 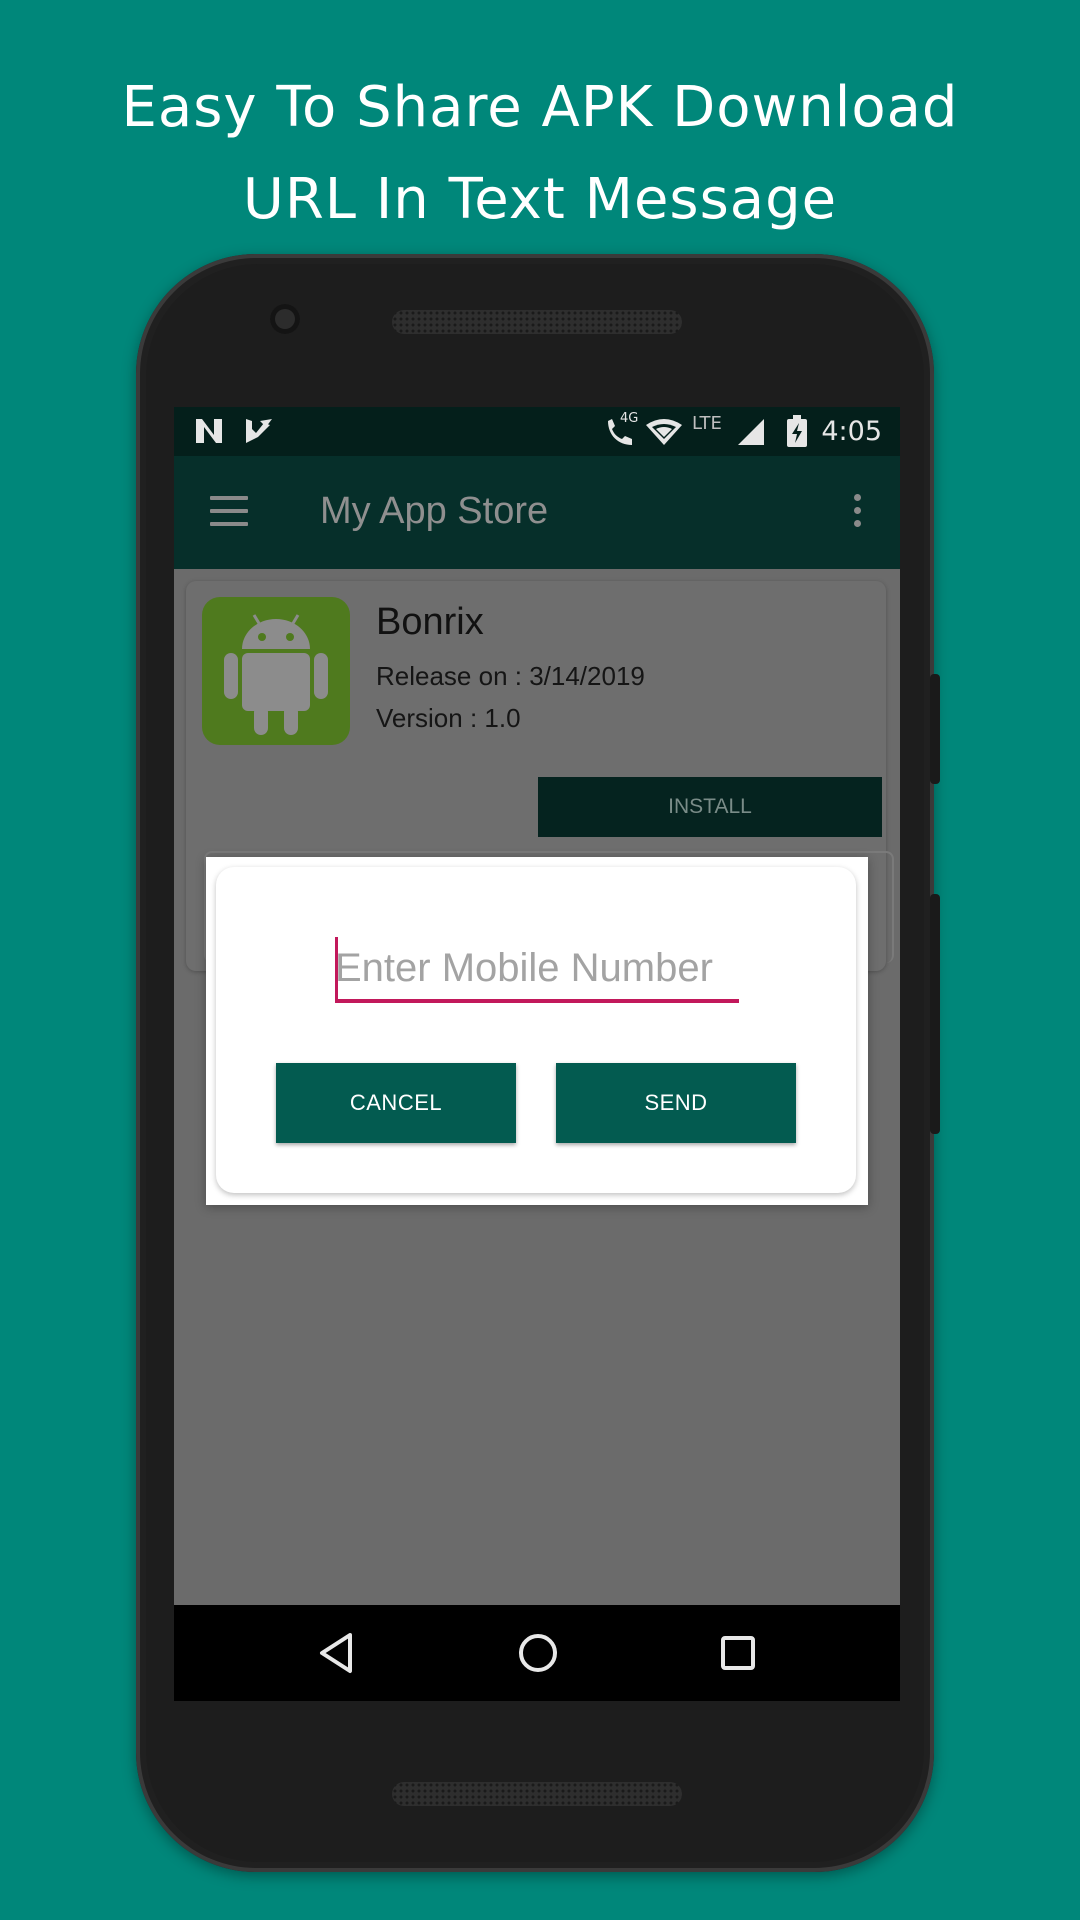 What do you see at coordinates (540, 199) in the screenshot?
I see `promo-line-2: URL In Text Message` at bounding box center [540, 199].